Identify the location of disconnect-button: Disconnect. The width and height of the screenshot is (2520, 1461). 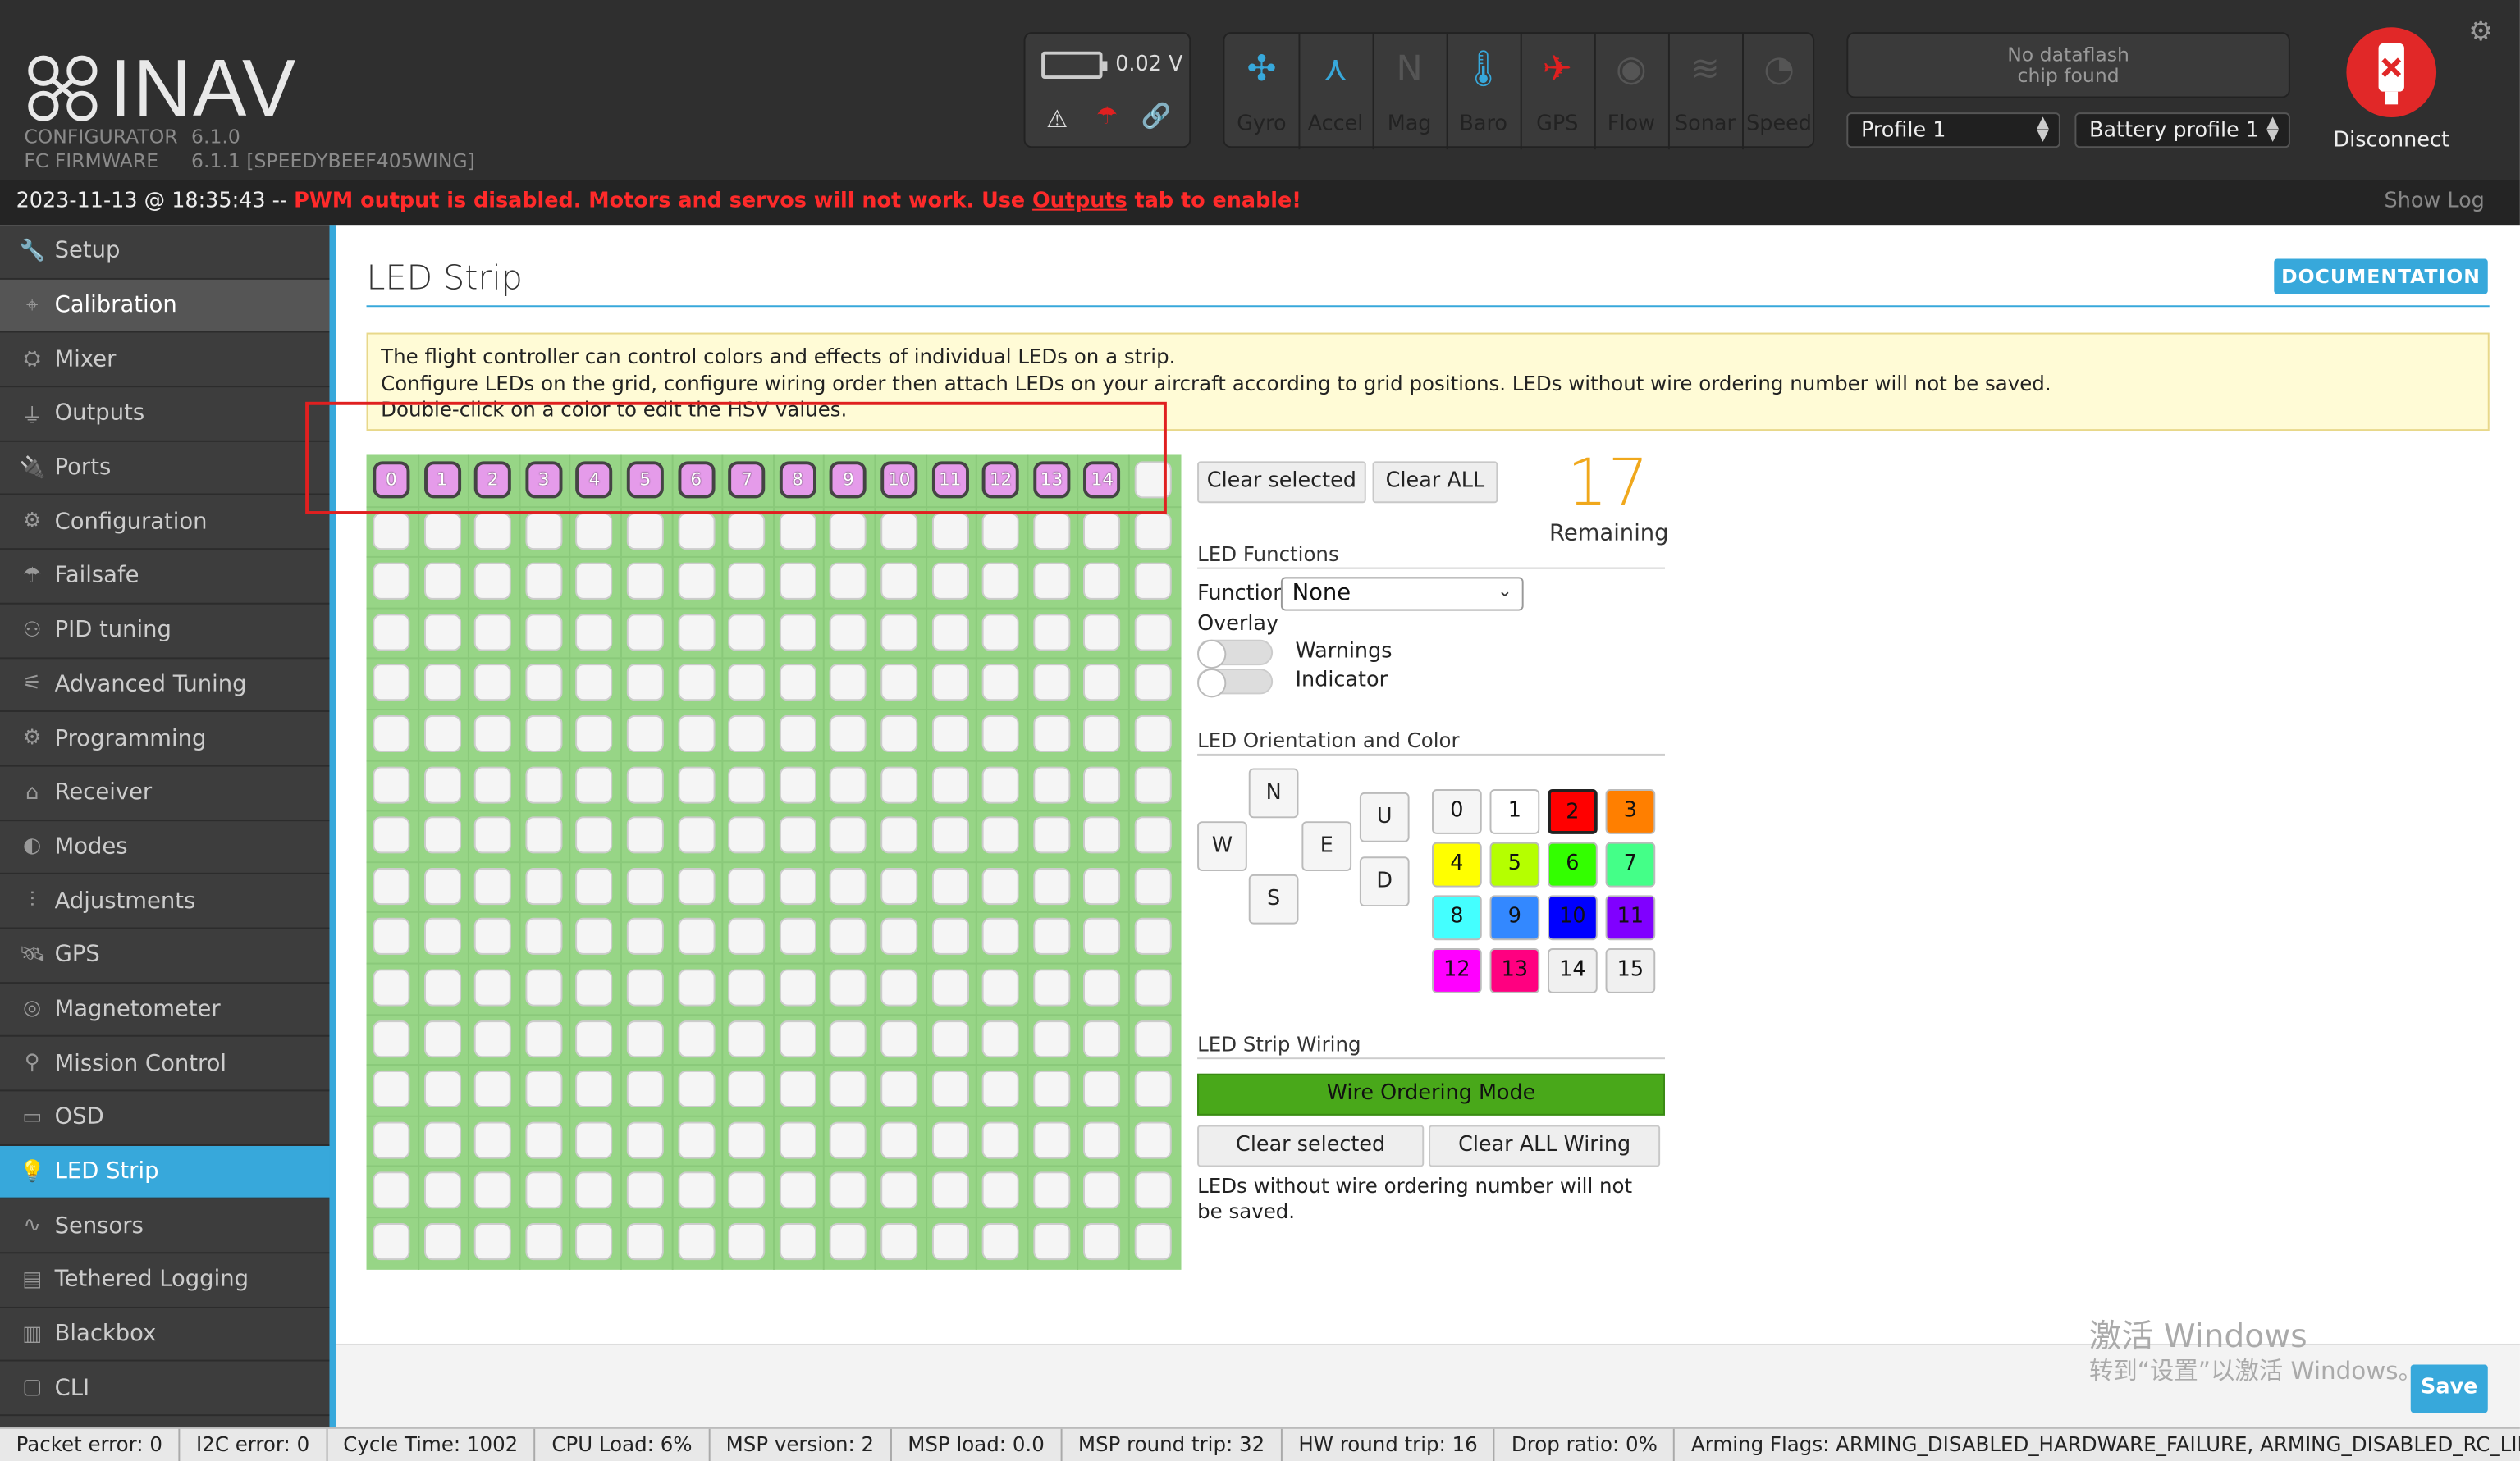
(2391, 141).